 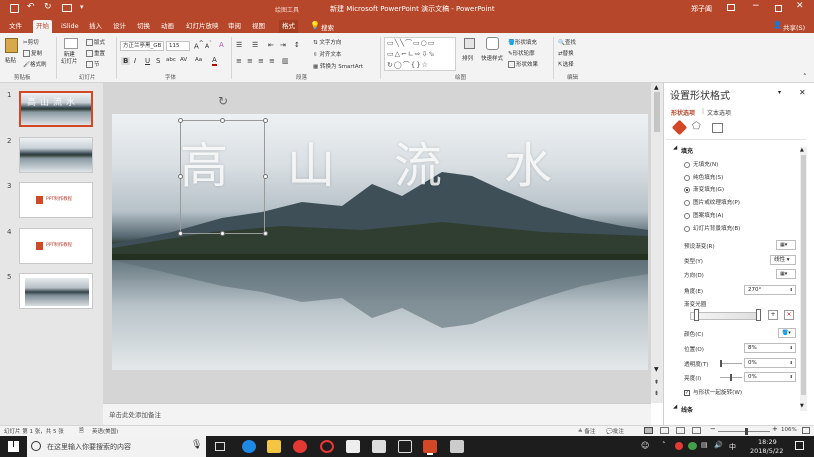 What do you see at coordinates (657, 243) in the screenshot?
I see `vertical-scrollbar: ▲ ▼ ⇞ ⇟` at bounding box center [657, 243].